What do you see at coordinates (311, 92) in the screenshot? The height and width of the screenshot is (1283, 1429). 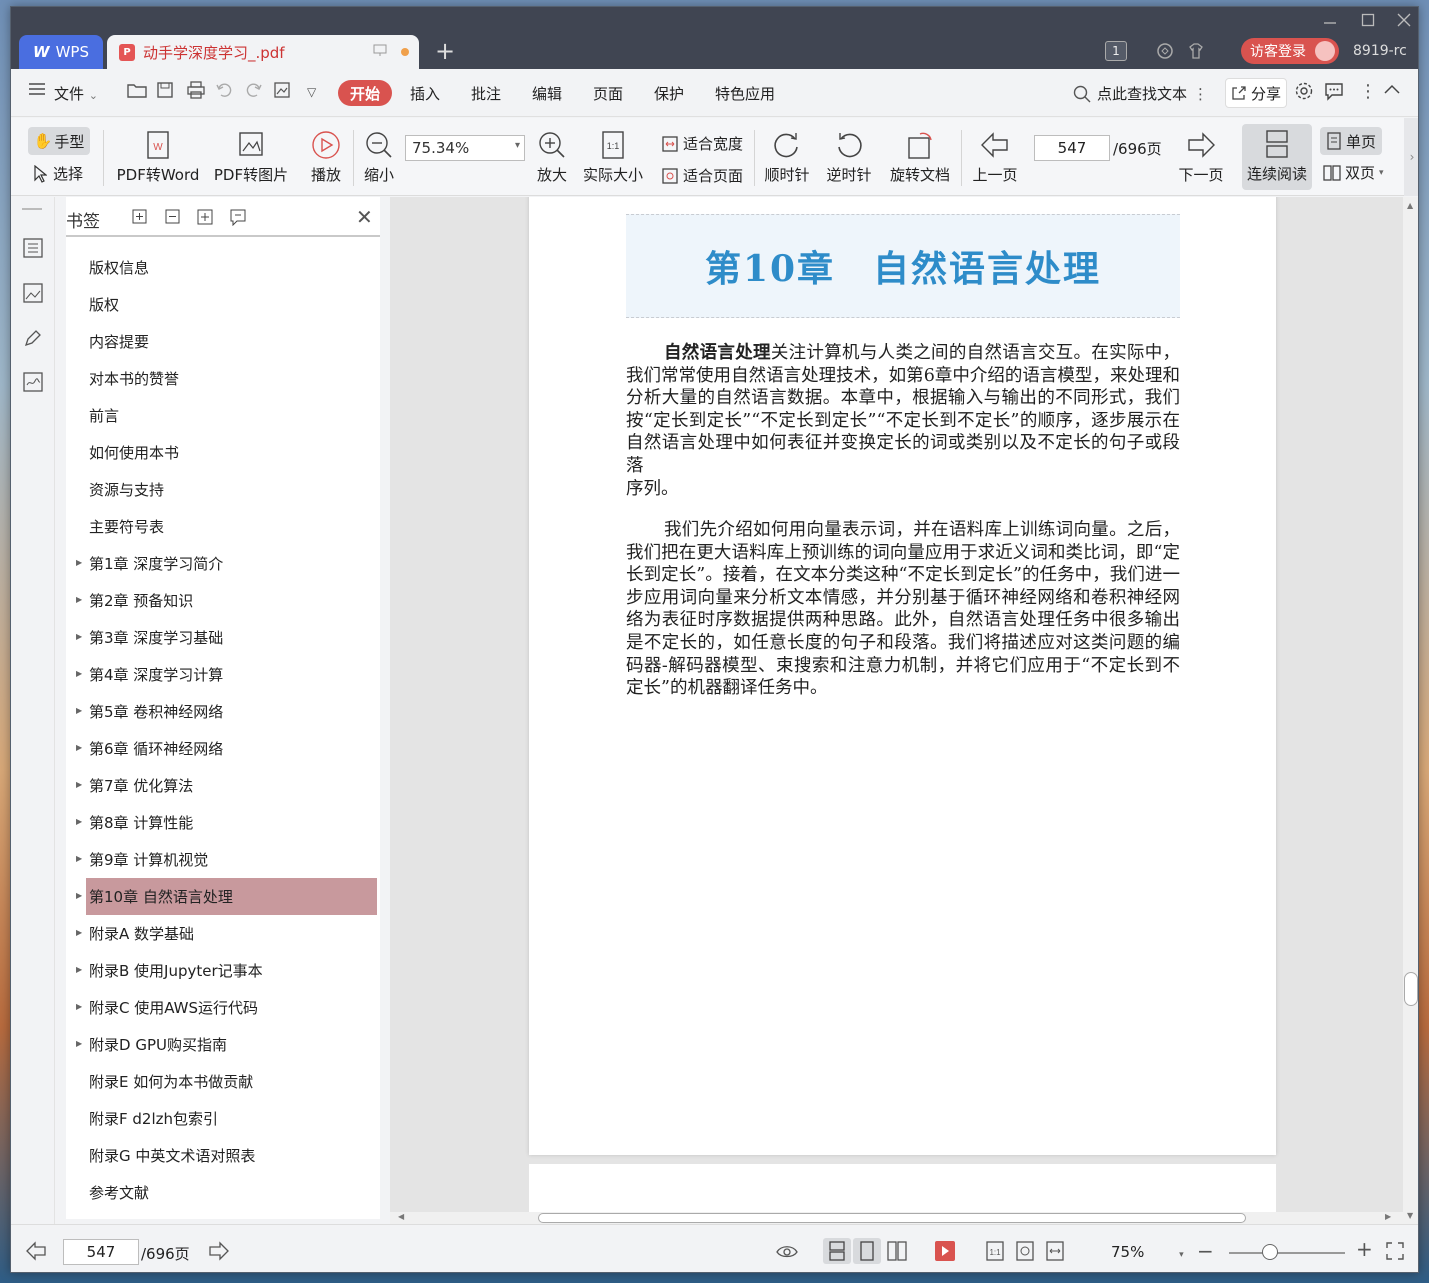 I see `customize-dropdown-icon: ▽` at bounding box center [311, 92].